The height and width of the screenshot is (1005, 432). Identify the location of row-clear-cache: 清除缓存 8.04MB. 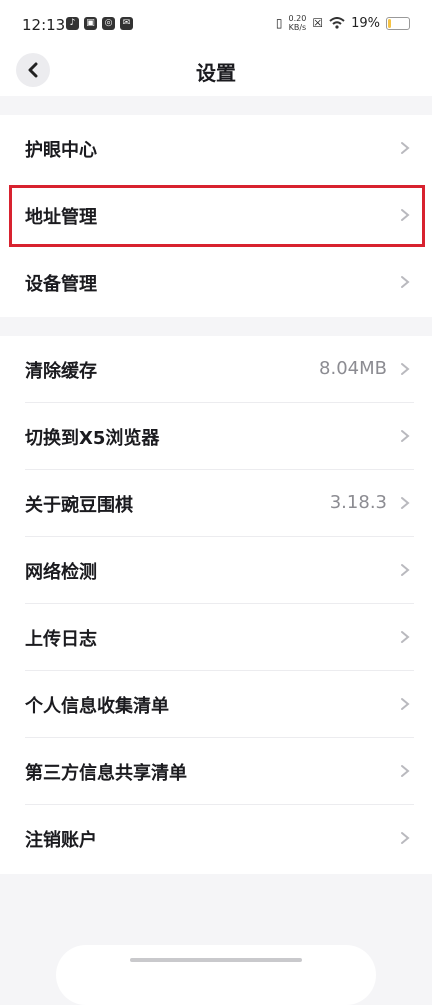
(216, 369).